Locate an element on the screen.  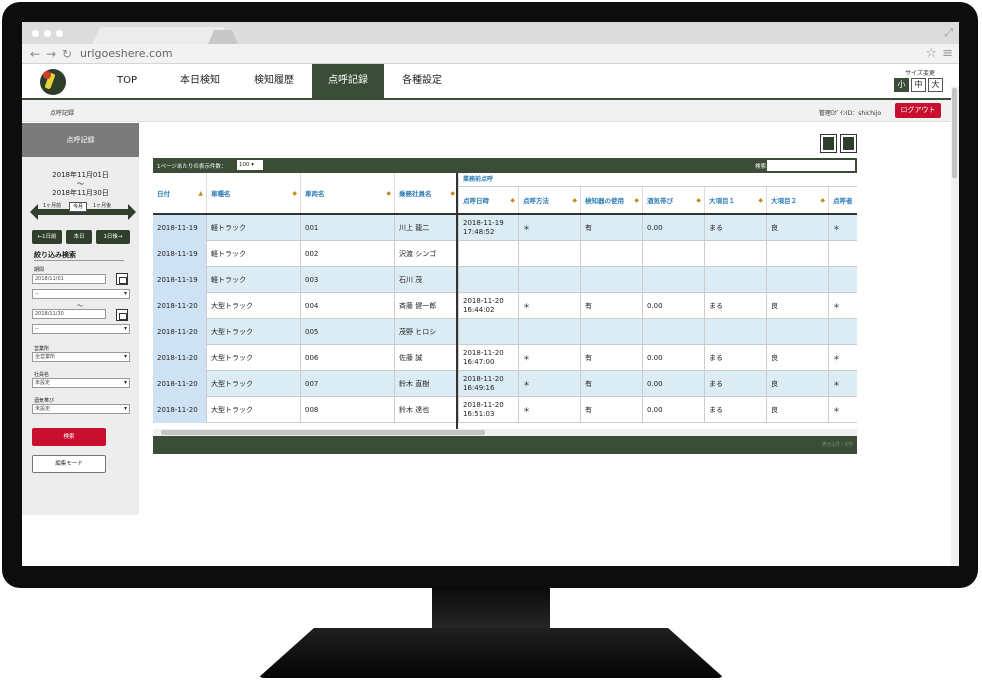
scroll-thumb is located at coordinates (323, 432).